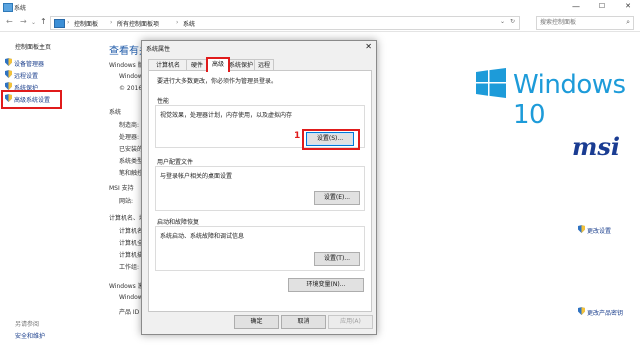 The width and height of the screenshot is (640, 349). I want to click on address-bar: ← → ⌄ ↑ › 控制面板 › 所有控制面板项 › 系统 ⌄ ↻ ⌕, so click(320, 23).